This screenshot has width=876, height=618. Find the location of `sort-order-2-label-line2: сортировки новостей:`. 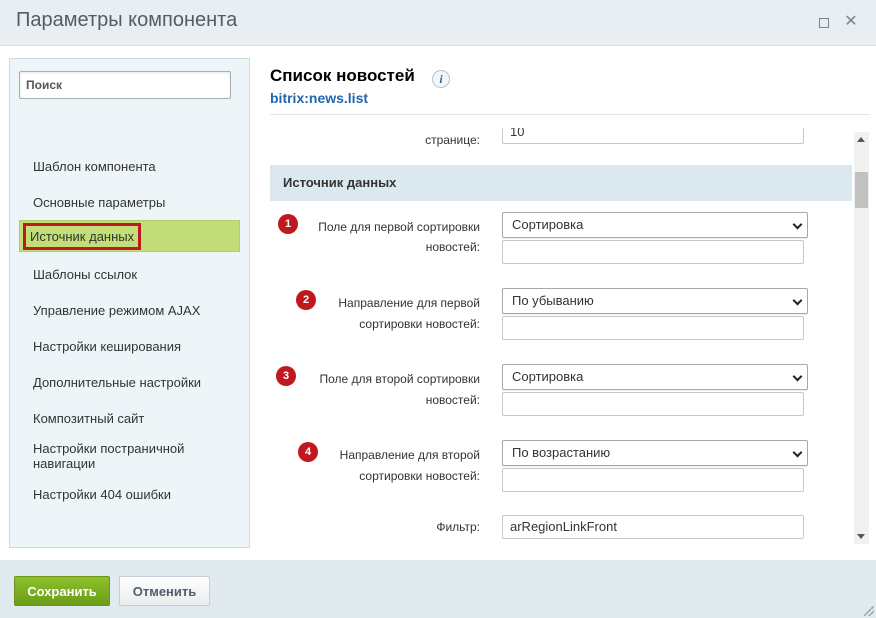

sort-order-2-label-line2: сортировки новостей: is located at coordinates (419, 476).